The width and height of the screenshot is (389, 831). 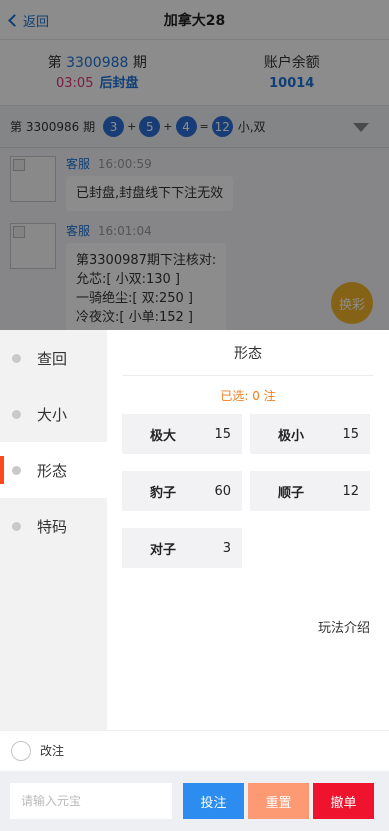 I want to click on option-name: 极小, so click(x=291, y=436).